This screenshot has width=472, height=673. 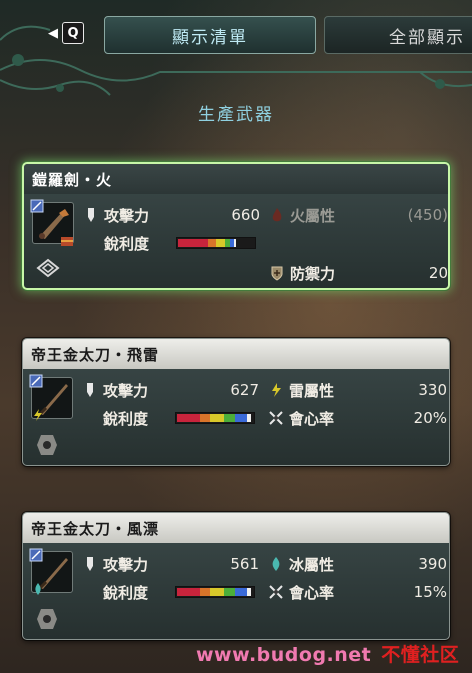 I want to click on bowgun-chest-icon, so click(x=67, y=241).